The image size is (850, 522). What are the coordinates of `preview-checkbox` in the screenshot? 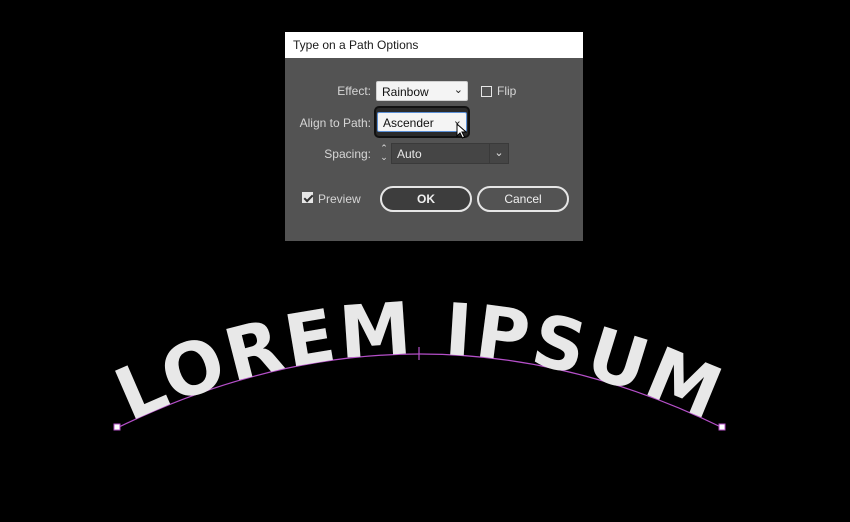 It's located at (307, 197).